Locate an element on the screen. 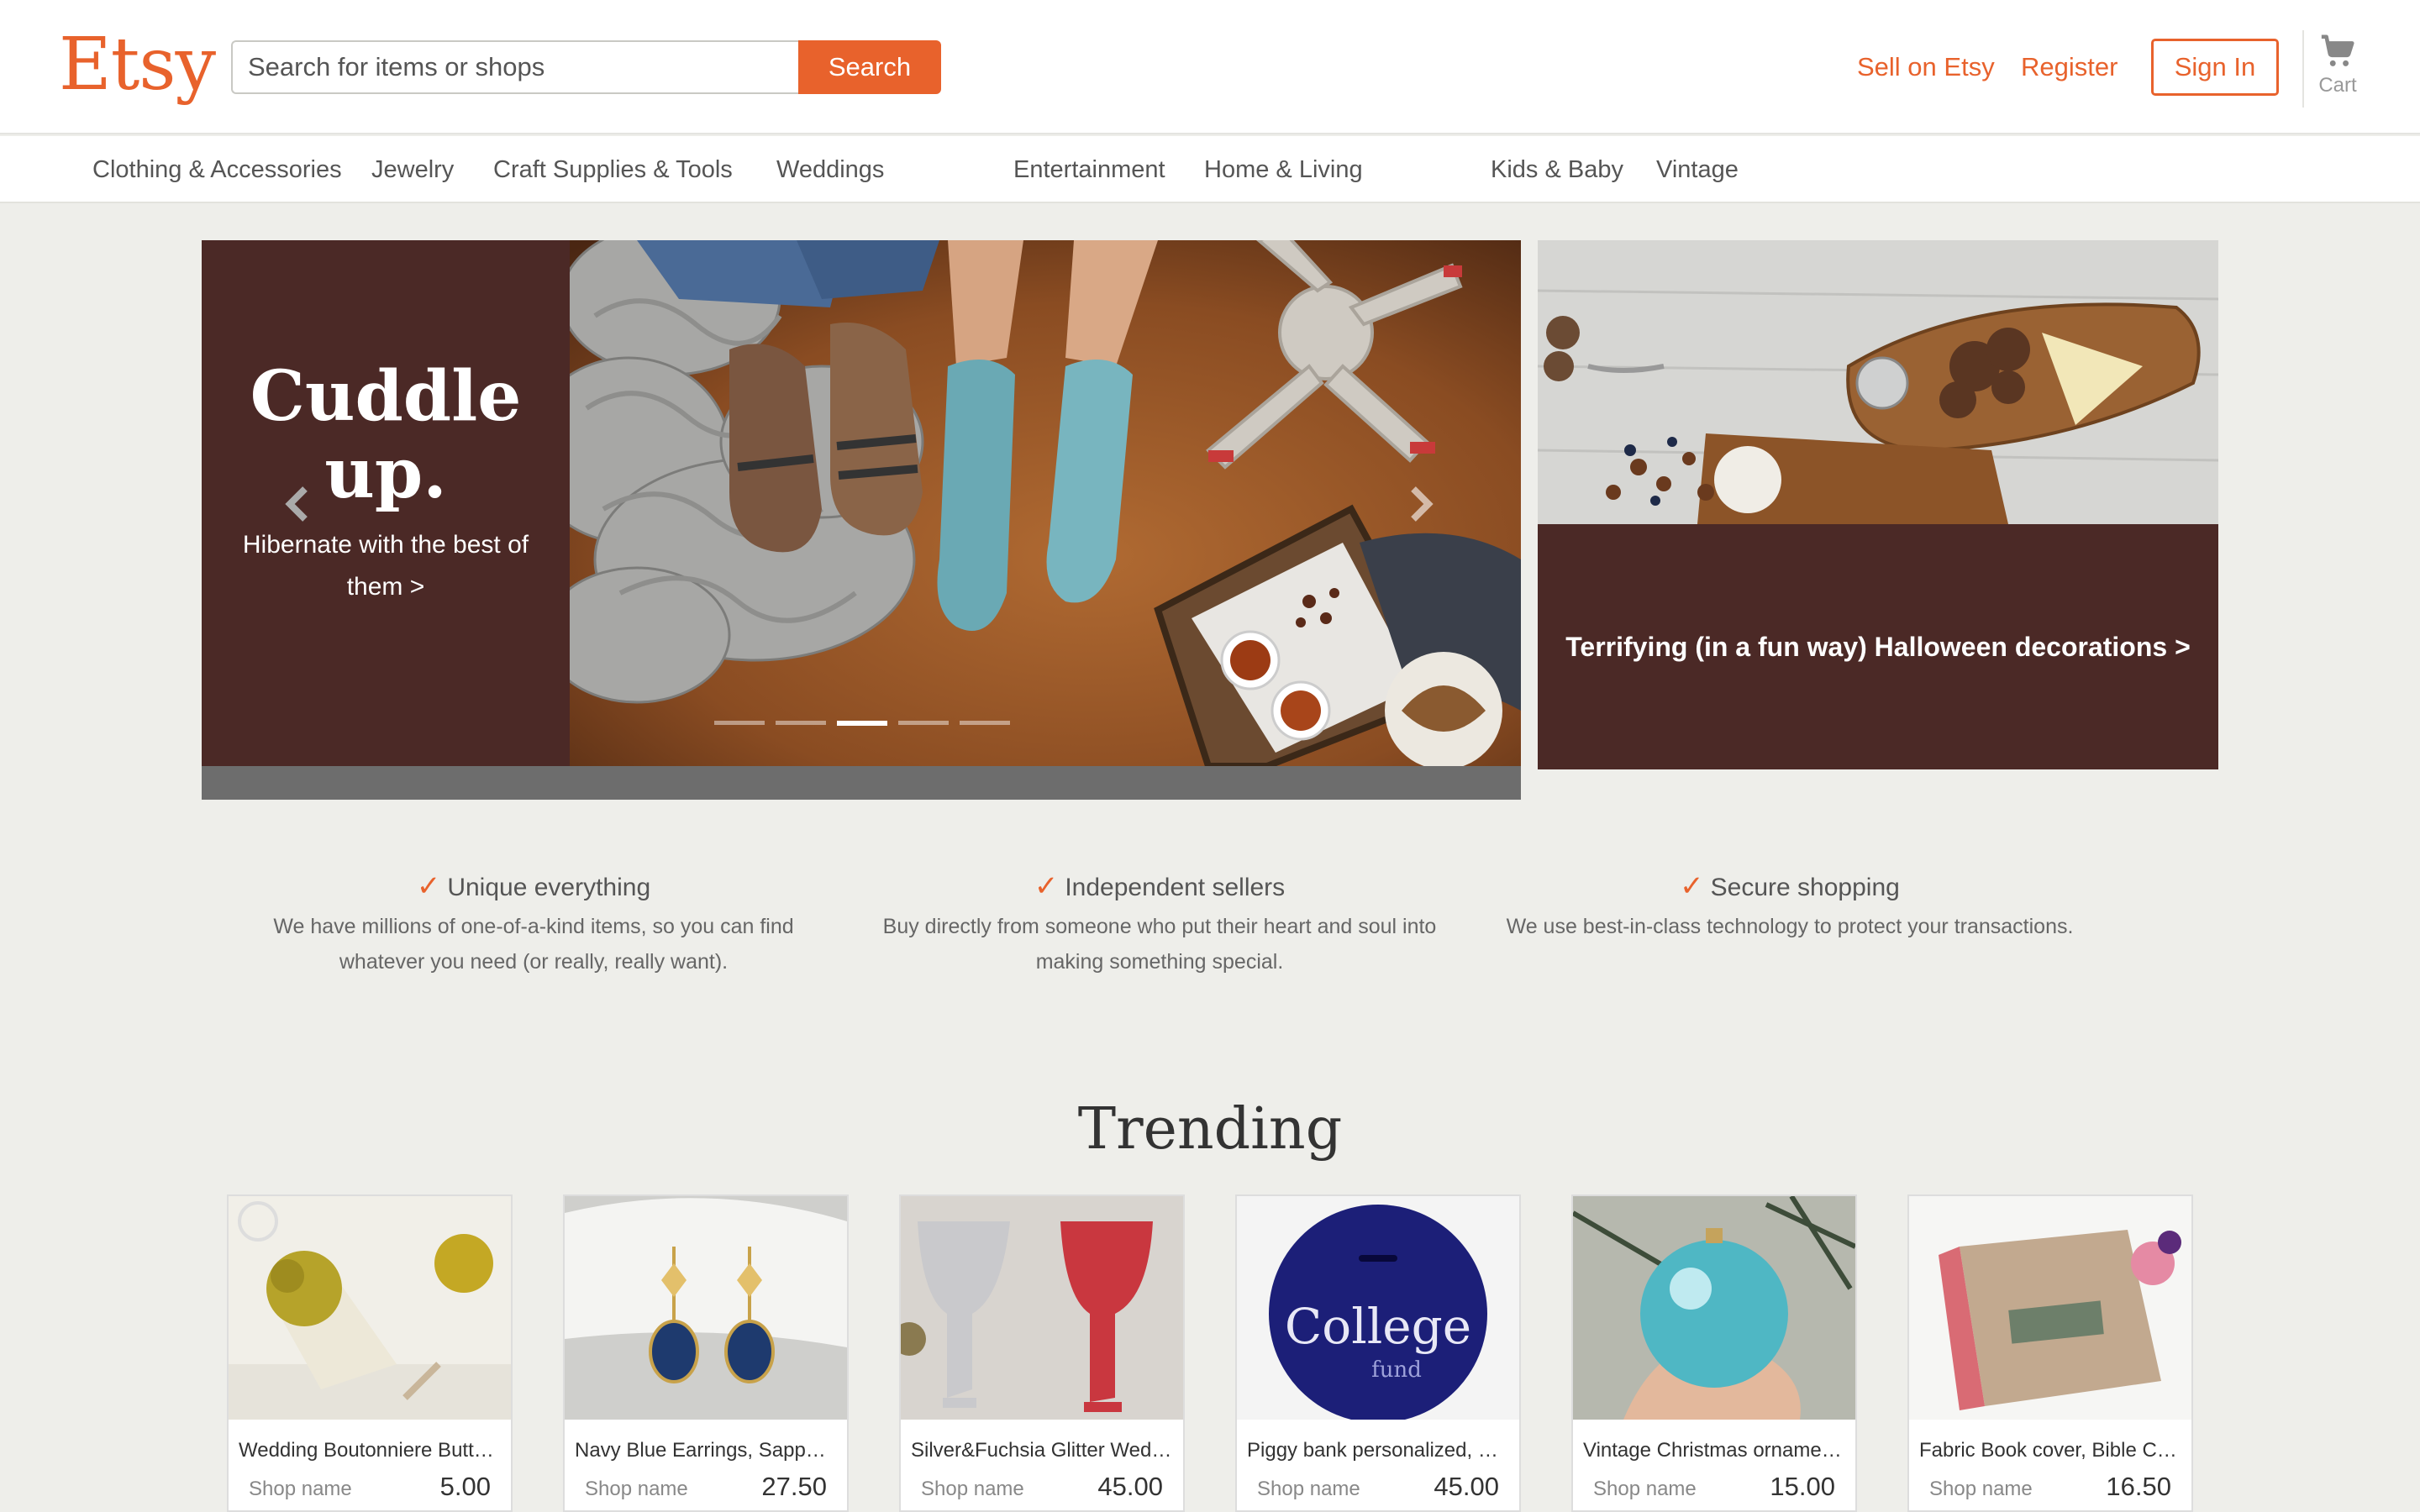  register-link: Register is located at coordinates (2069, 67).